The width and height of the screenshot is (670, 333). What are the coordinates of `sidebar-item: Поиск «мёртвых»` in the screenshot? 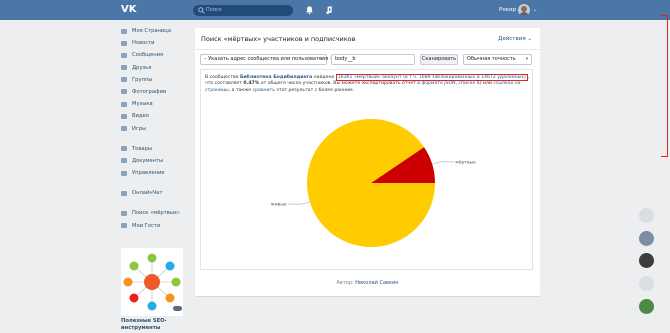 It's located at (155, 213).